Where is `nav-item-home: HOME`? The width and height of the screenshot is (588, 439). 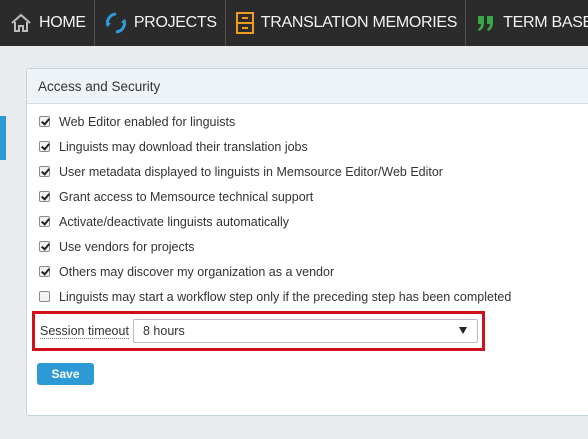
nav-item-home: HOME is located at coordinates (47, 23).